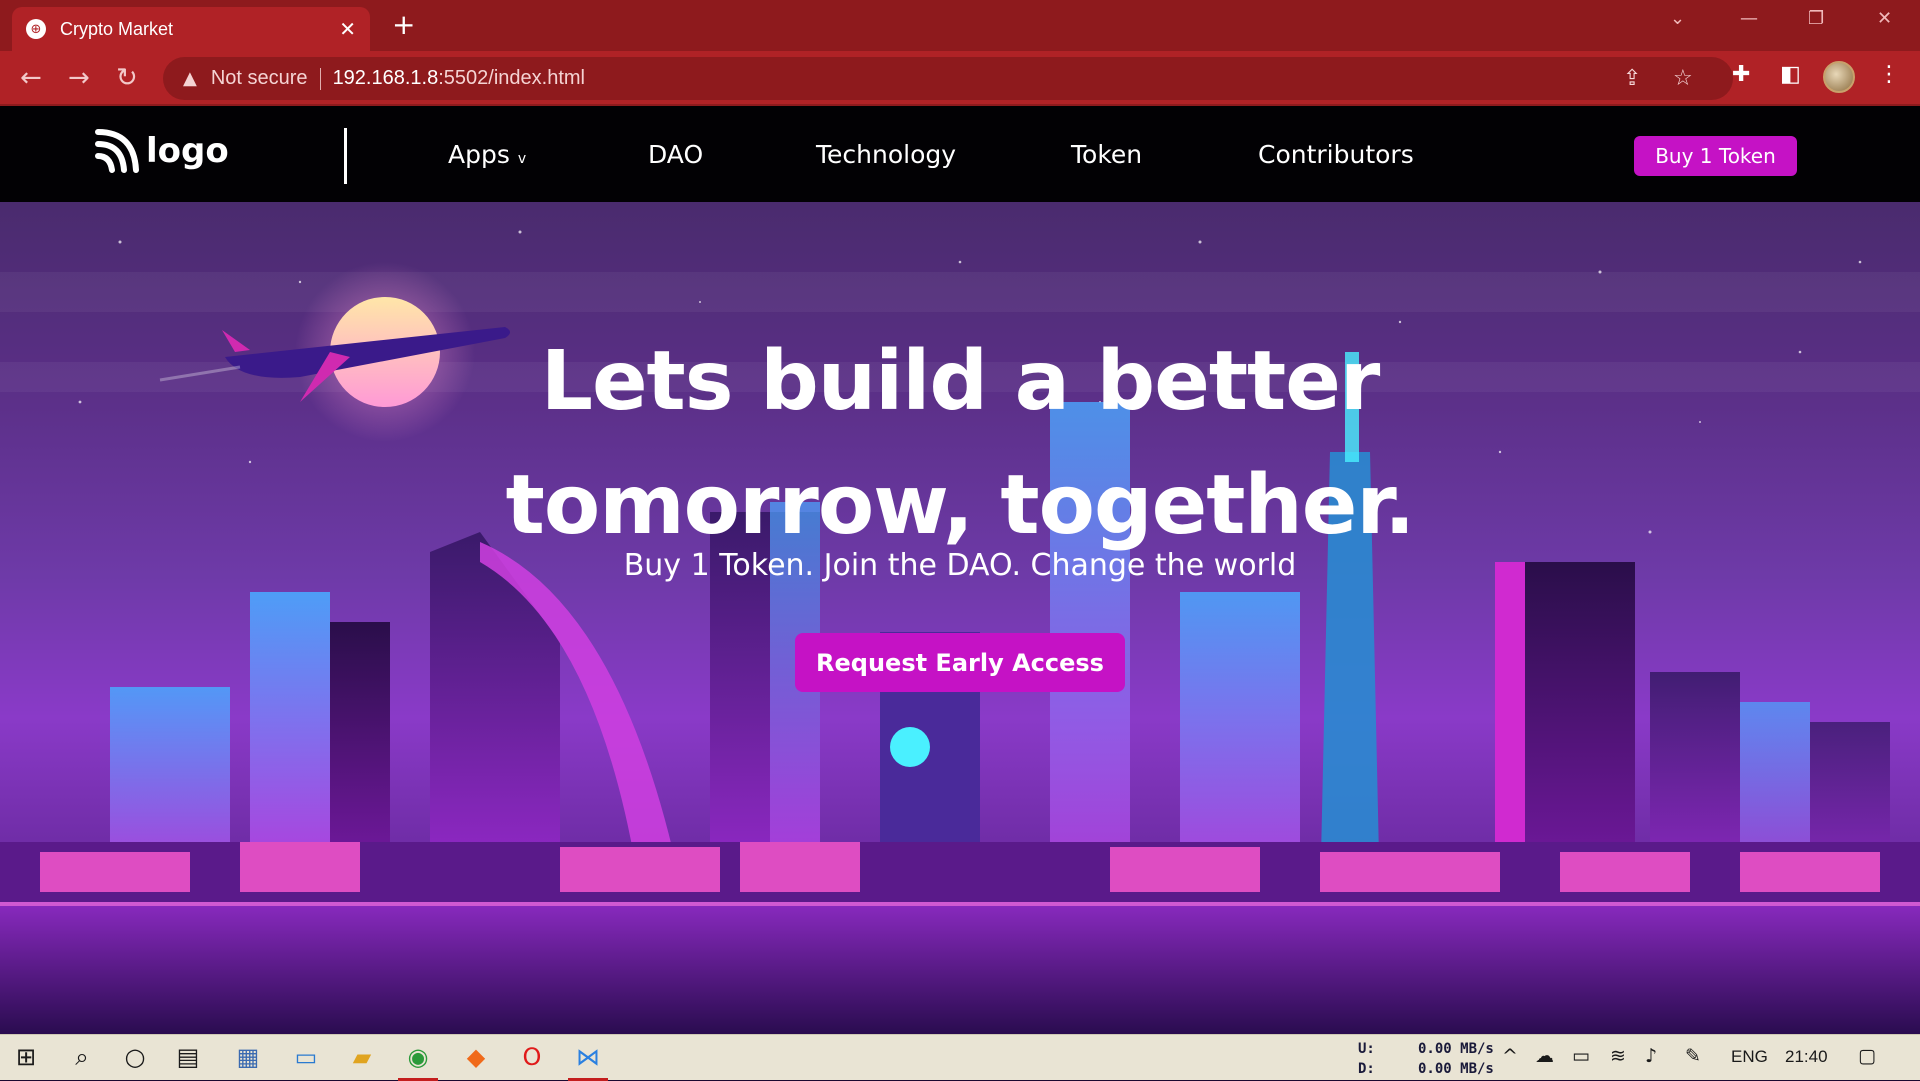  What do you see at coordinates (1456, 1049) in the screenshot?
I see `net-up-speed: 0.00 MB/s` at bounding box center [1456, 1049].